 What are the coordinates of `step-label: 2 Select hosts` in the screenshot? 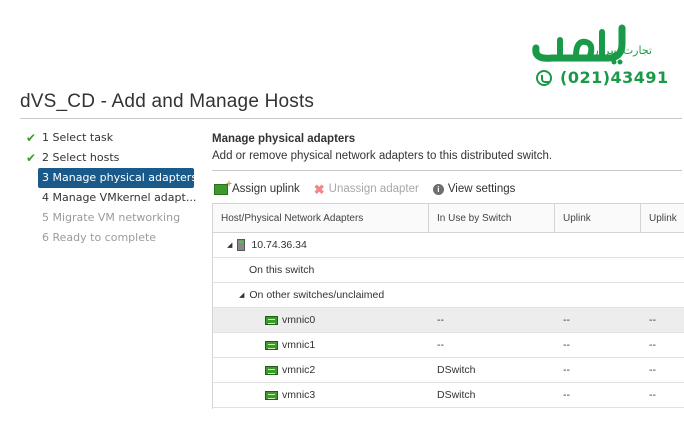 It's located at (81, 157).